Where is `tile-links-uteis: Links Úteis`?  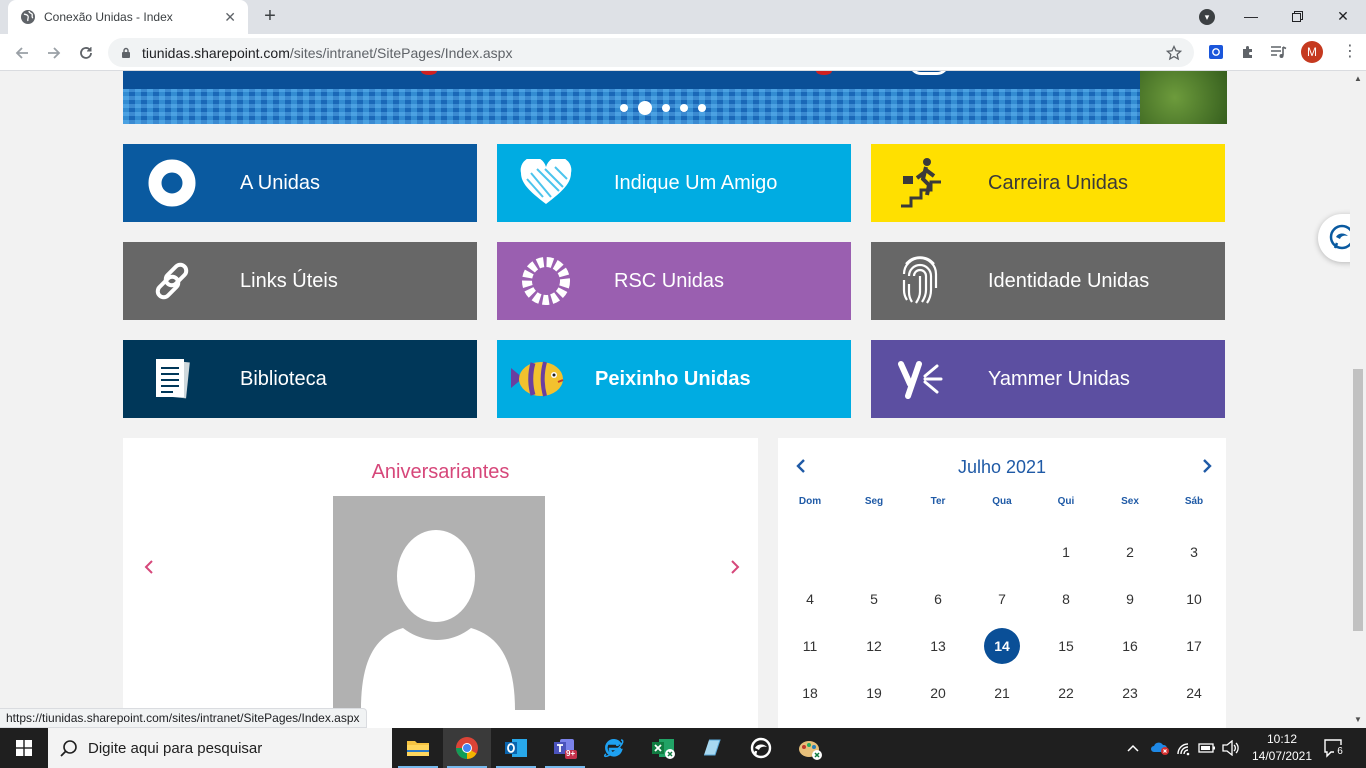 tile-links-uteis: Links Úteis is located at coordinates (300, 281).